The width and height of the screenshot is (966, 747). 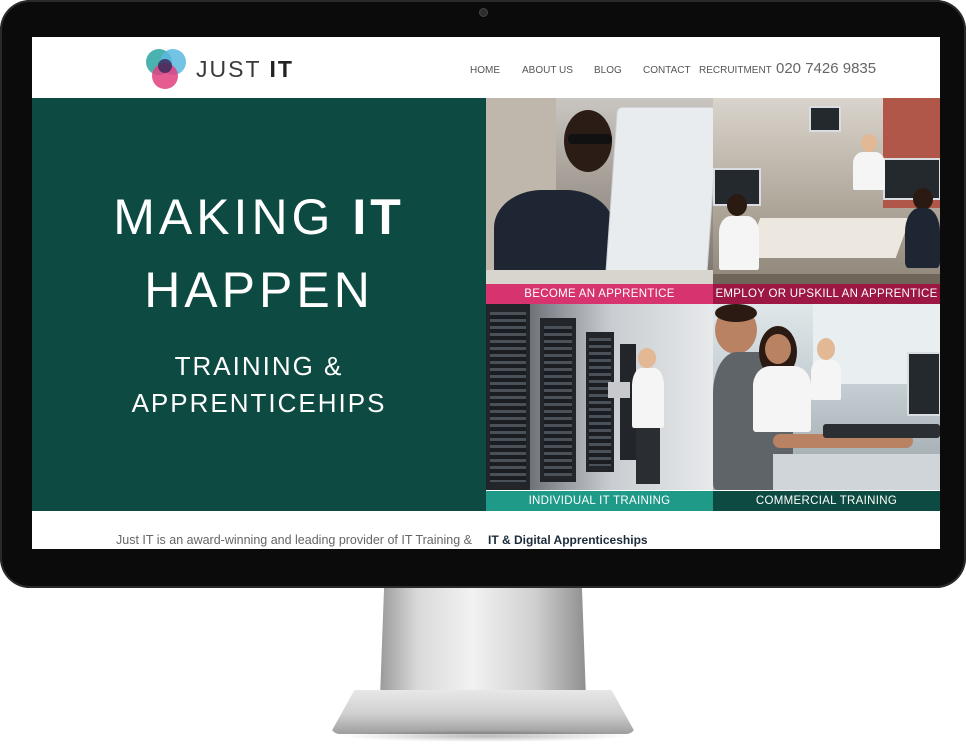 What do you see at coordinates (599, 397) in the screenshot?
I see `server-room-photo` at bounding box center [599, 397].